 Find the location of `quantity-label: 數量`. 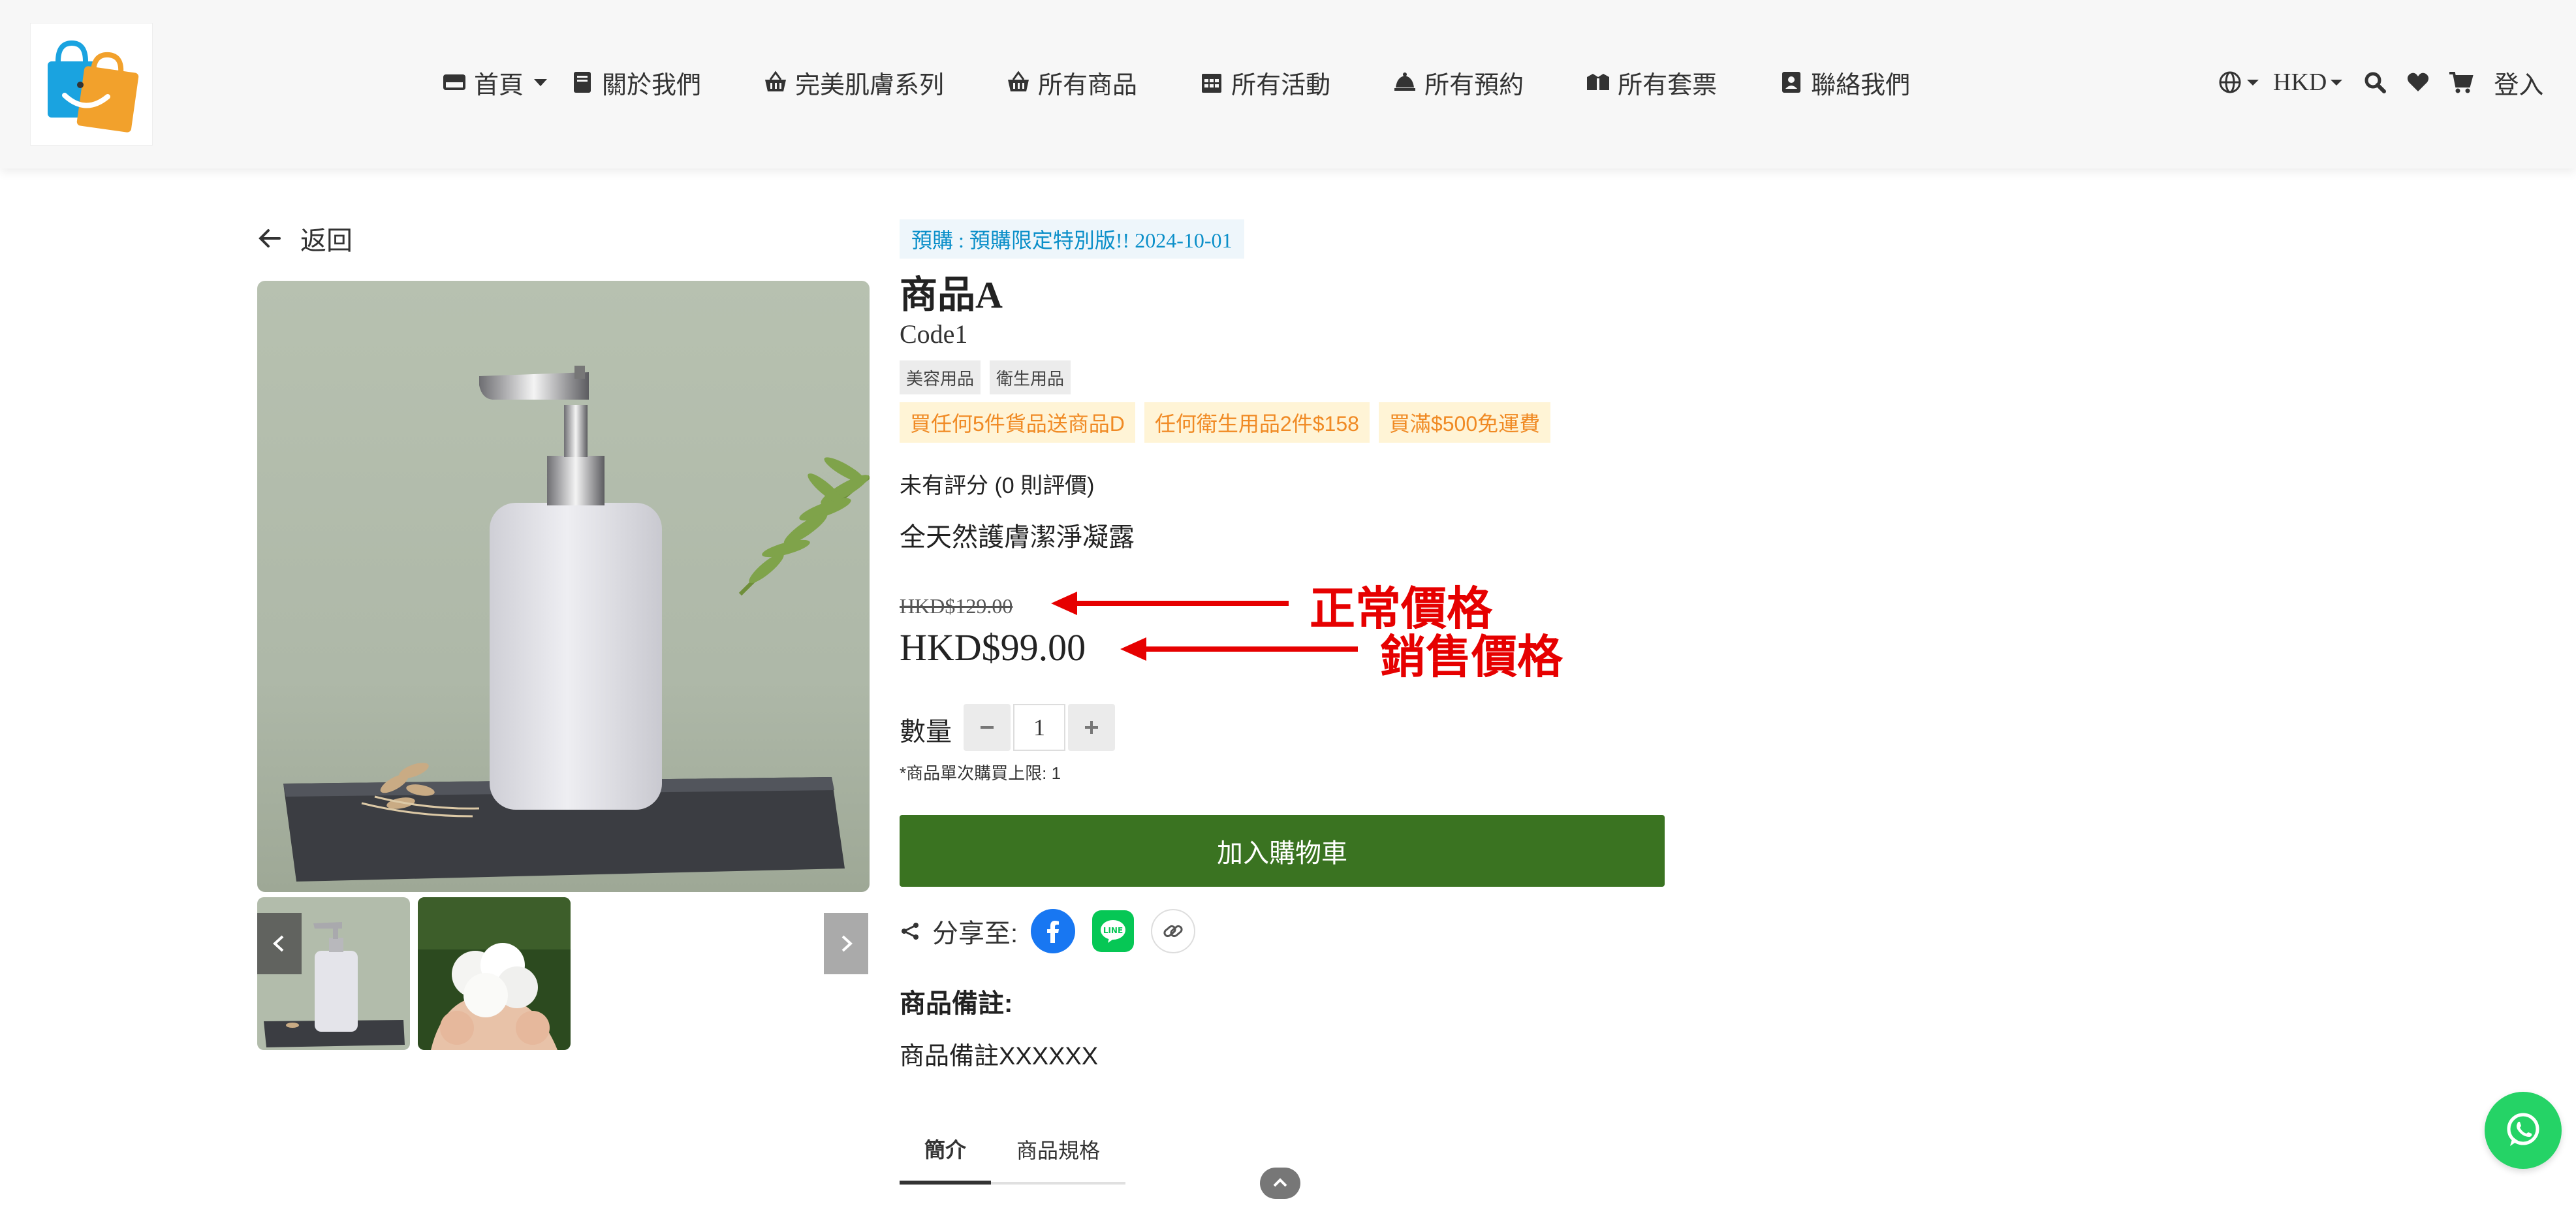

quantity-label: 數量 is located at coordinates (926, 732).